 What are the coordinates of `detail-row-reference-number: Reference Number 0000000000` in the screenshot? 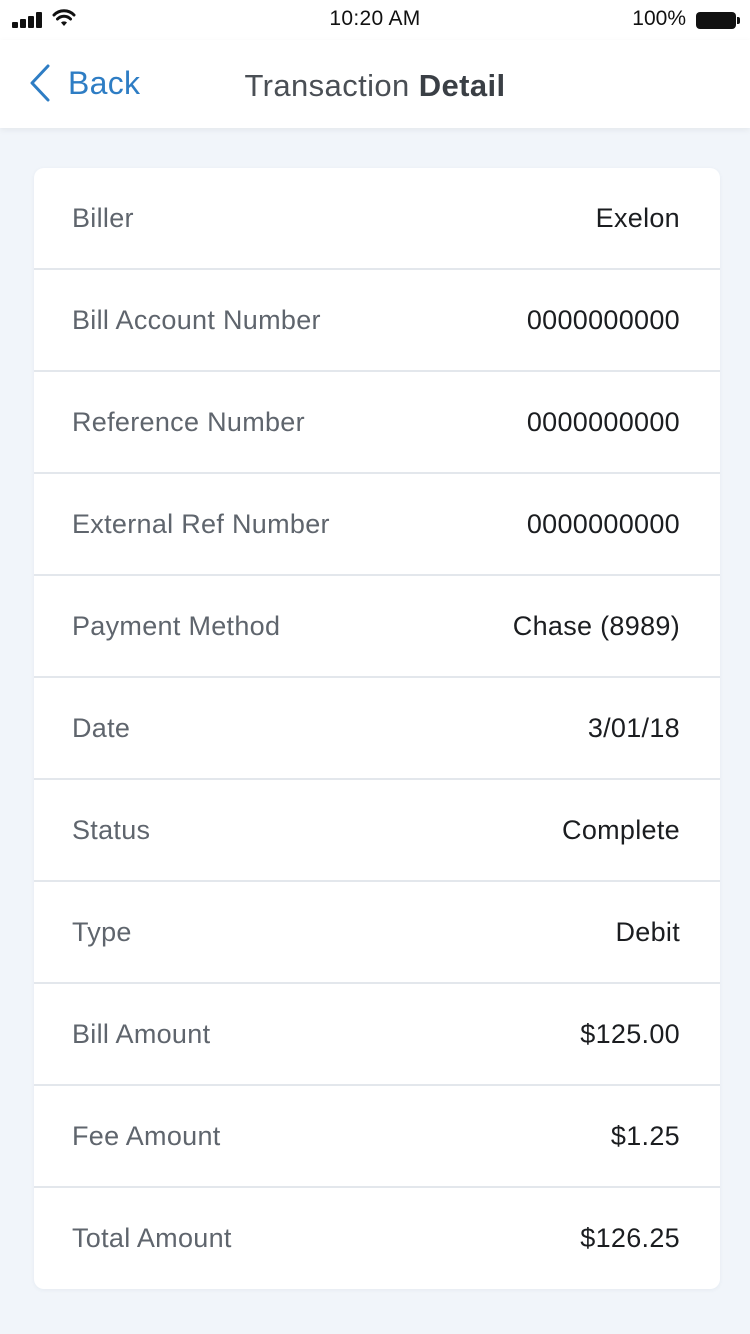 It's located at (377, 423).